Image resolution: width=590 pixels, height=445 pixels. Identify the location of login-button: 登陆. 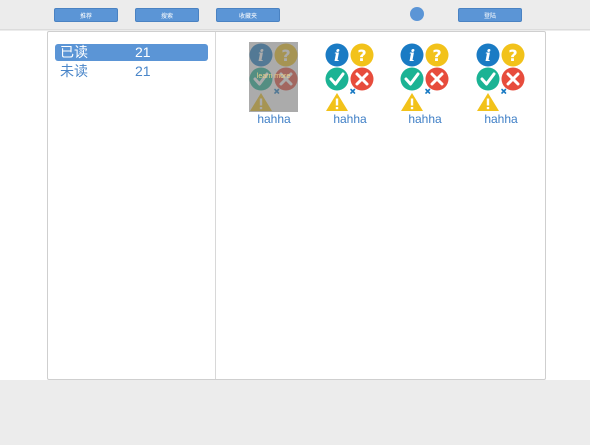
(490, 15).